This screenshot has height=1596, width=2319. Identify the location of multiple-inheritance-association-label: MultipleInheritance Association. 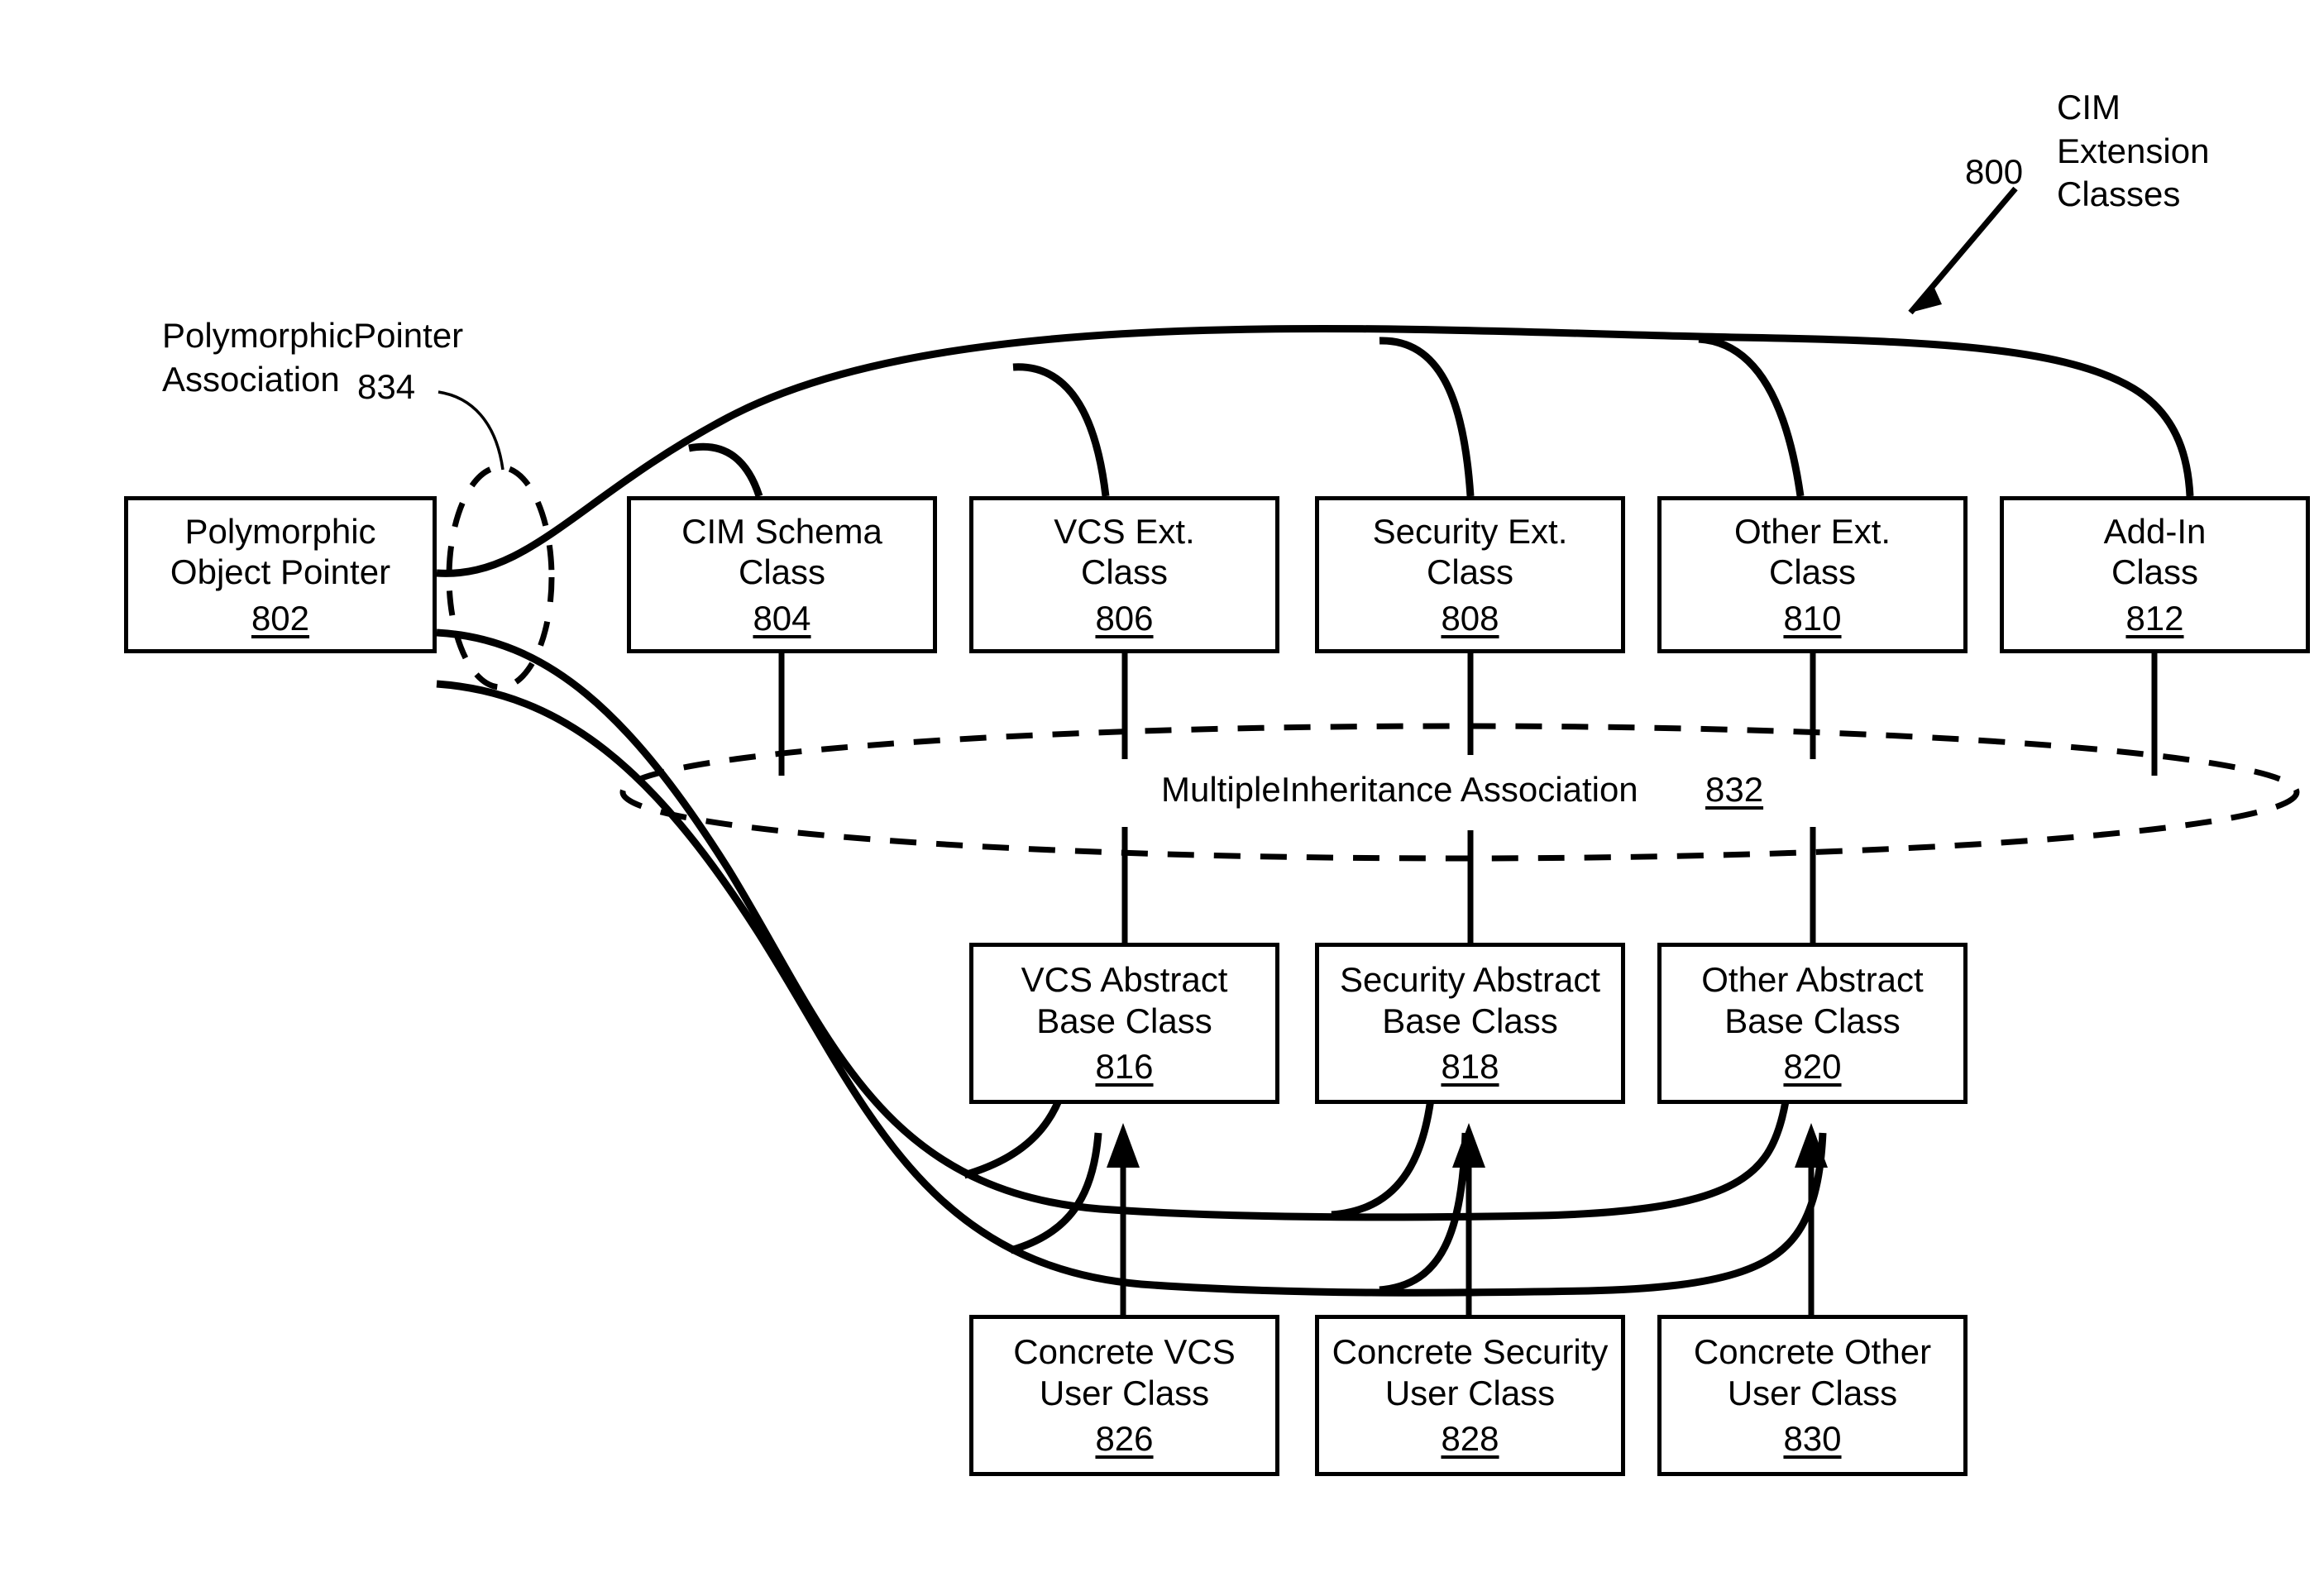
(1399, 789).